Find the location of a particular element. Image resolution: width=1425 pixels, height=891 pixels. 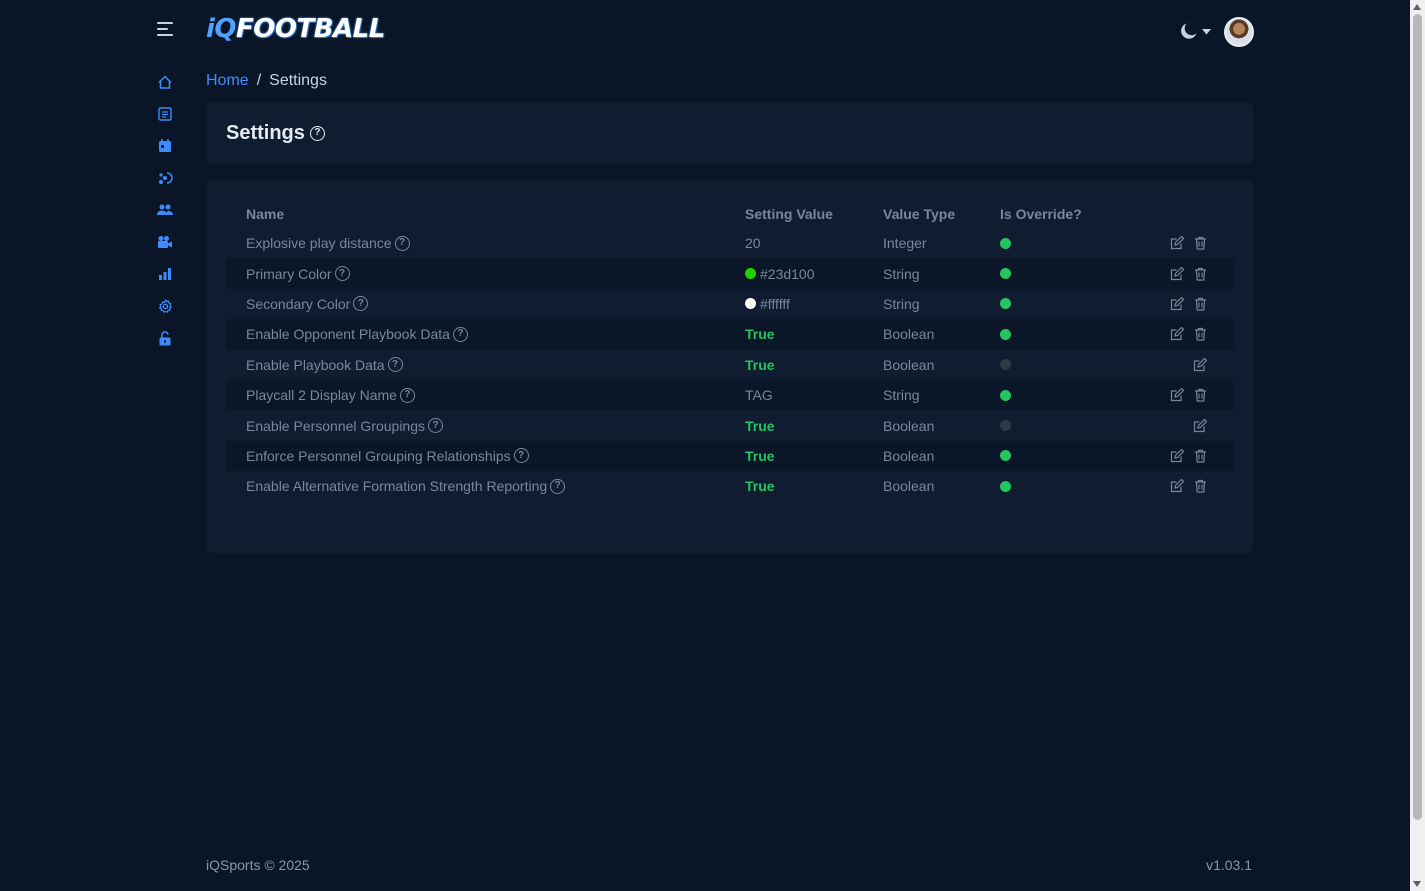

breadcrumb-home-link: Home is located at coordinates (227, 80).